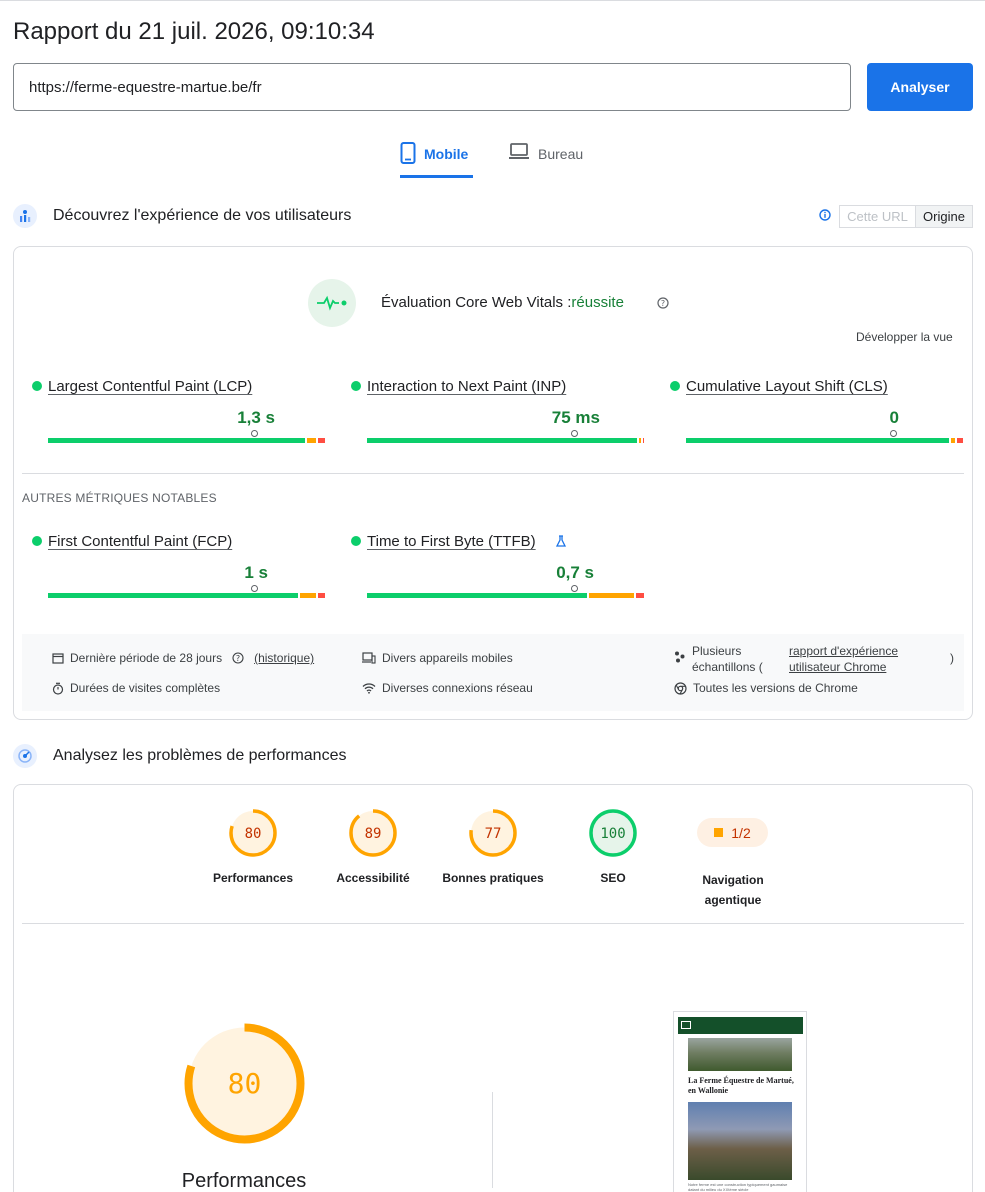  I want to click on devices-info: Divers appareils mobiles, so click(437, 658).